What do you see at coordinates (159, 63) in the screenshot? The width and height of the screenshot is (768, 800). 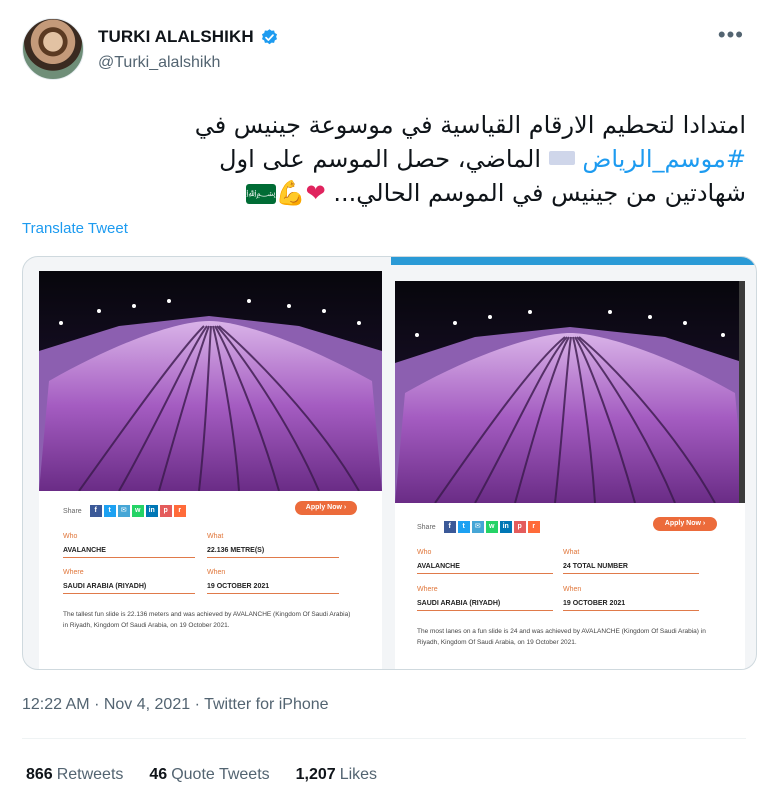 I see `author-handle: @Turki_alalshikh` at bounding box center [159, 63].